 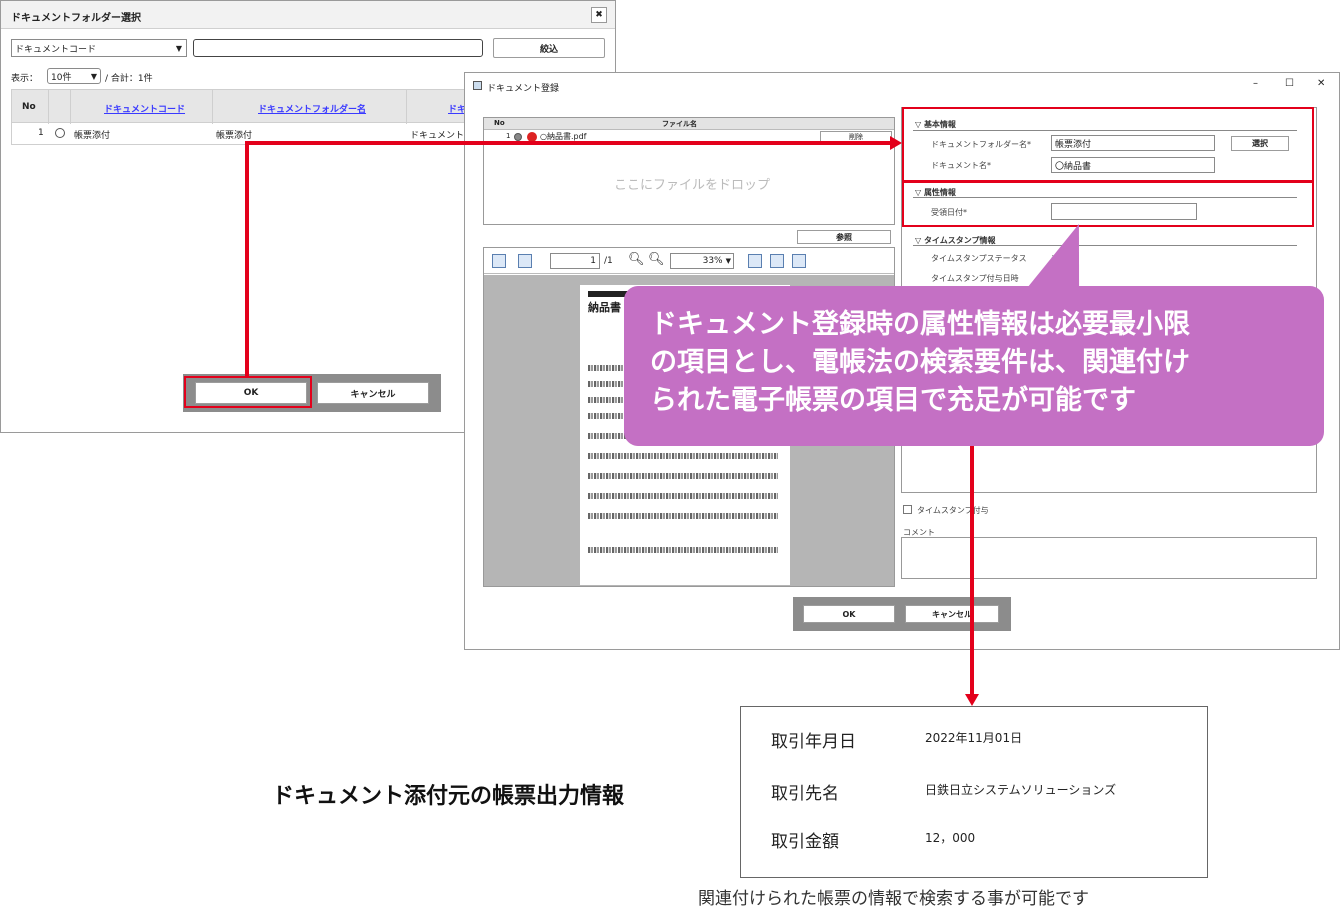 What do you see at coordinates (805, 842) in the screenshot?
I see `info-label-amount: 取引金額` at bounding box center [805, 842].